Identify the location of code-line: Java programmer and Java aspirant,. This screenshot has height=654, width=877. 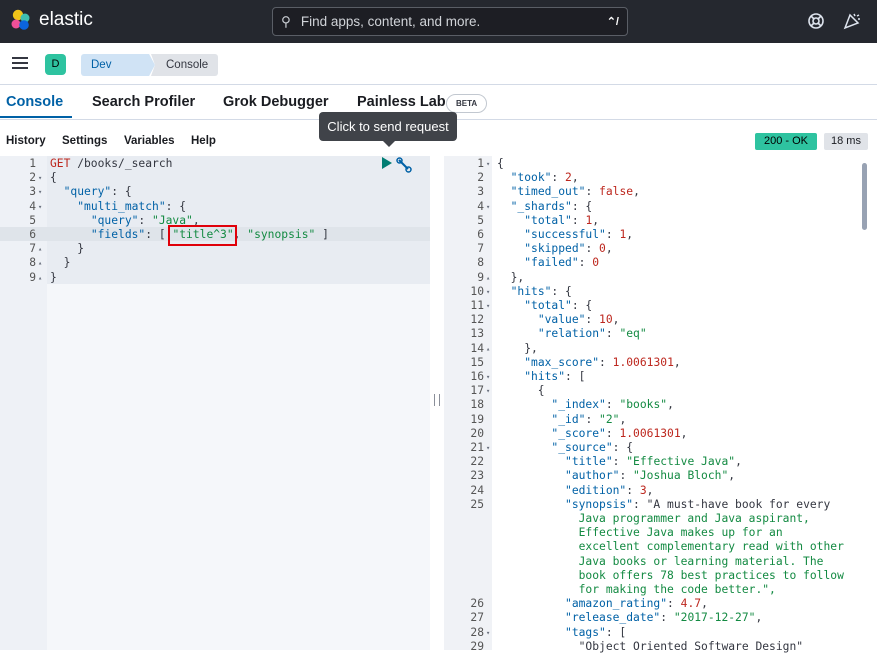
(653, 518).